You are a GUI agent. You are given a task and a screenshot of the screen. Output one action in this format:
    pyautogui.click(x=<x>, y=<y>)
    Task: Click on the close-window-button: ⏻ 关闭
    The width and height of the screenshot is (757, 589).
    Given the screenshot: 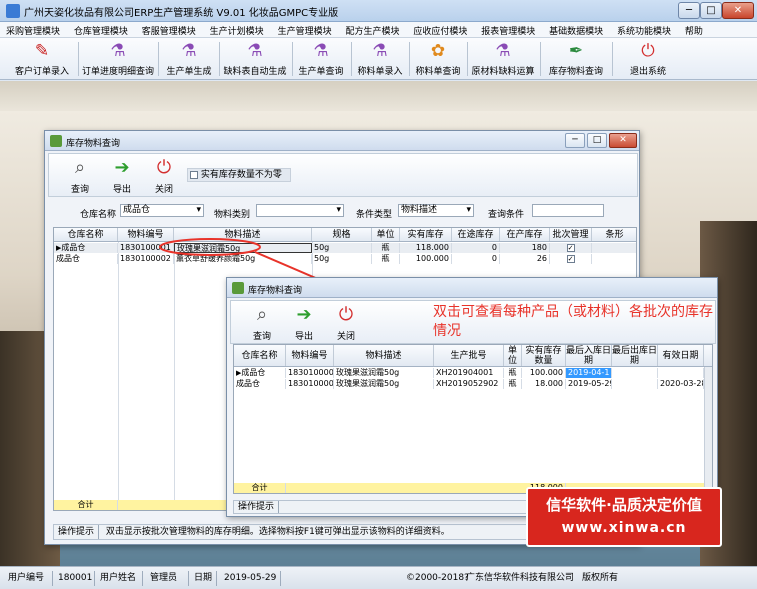 What is the action you would take?
    pyautogui.click(x=346, y=323)
    